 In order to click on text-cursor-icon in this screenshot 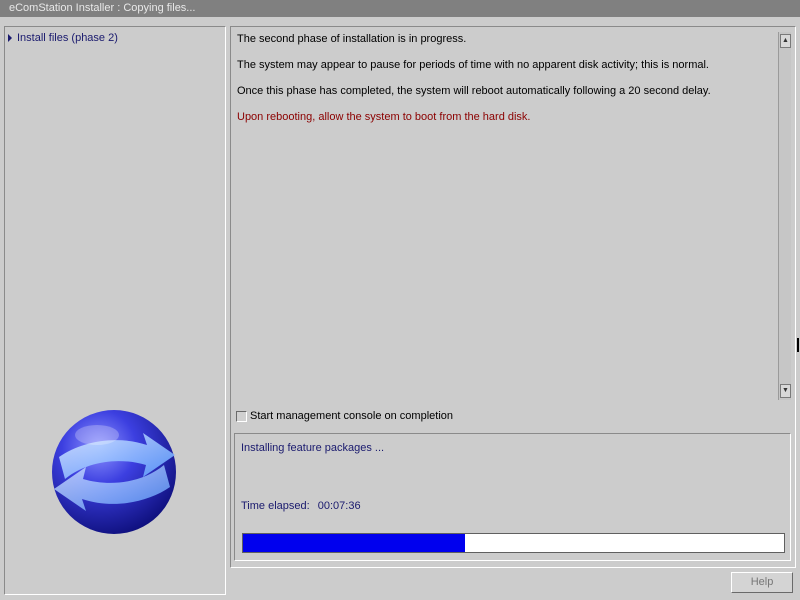, I will do `click(798, 345)`.